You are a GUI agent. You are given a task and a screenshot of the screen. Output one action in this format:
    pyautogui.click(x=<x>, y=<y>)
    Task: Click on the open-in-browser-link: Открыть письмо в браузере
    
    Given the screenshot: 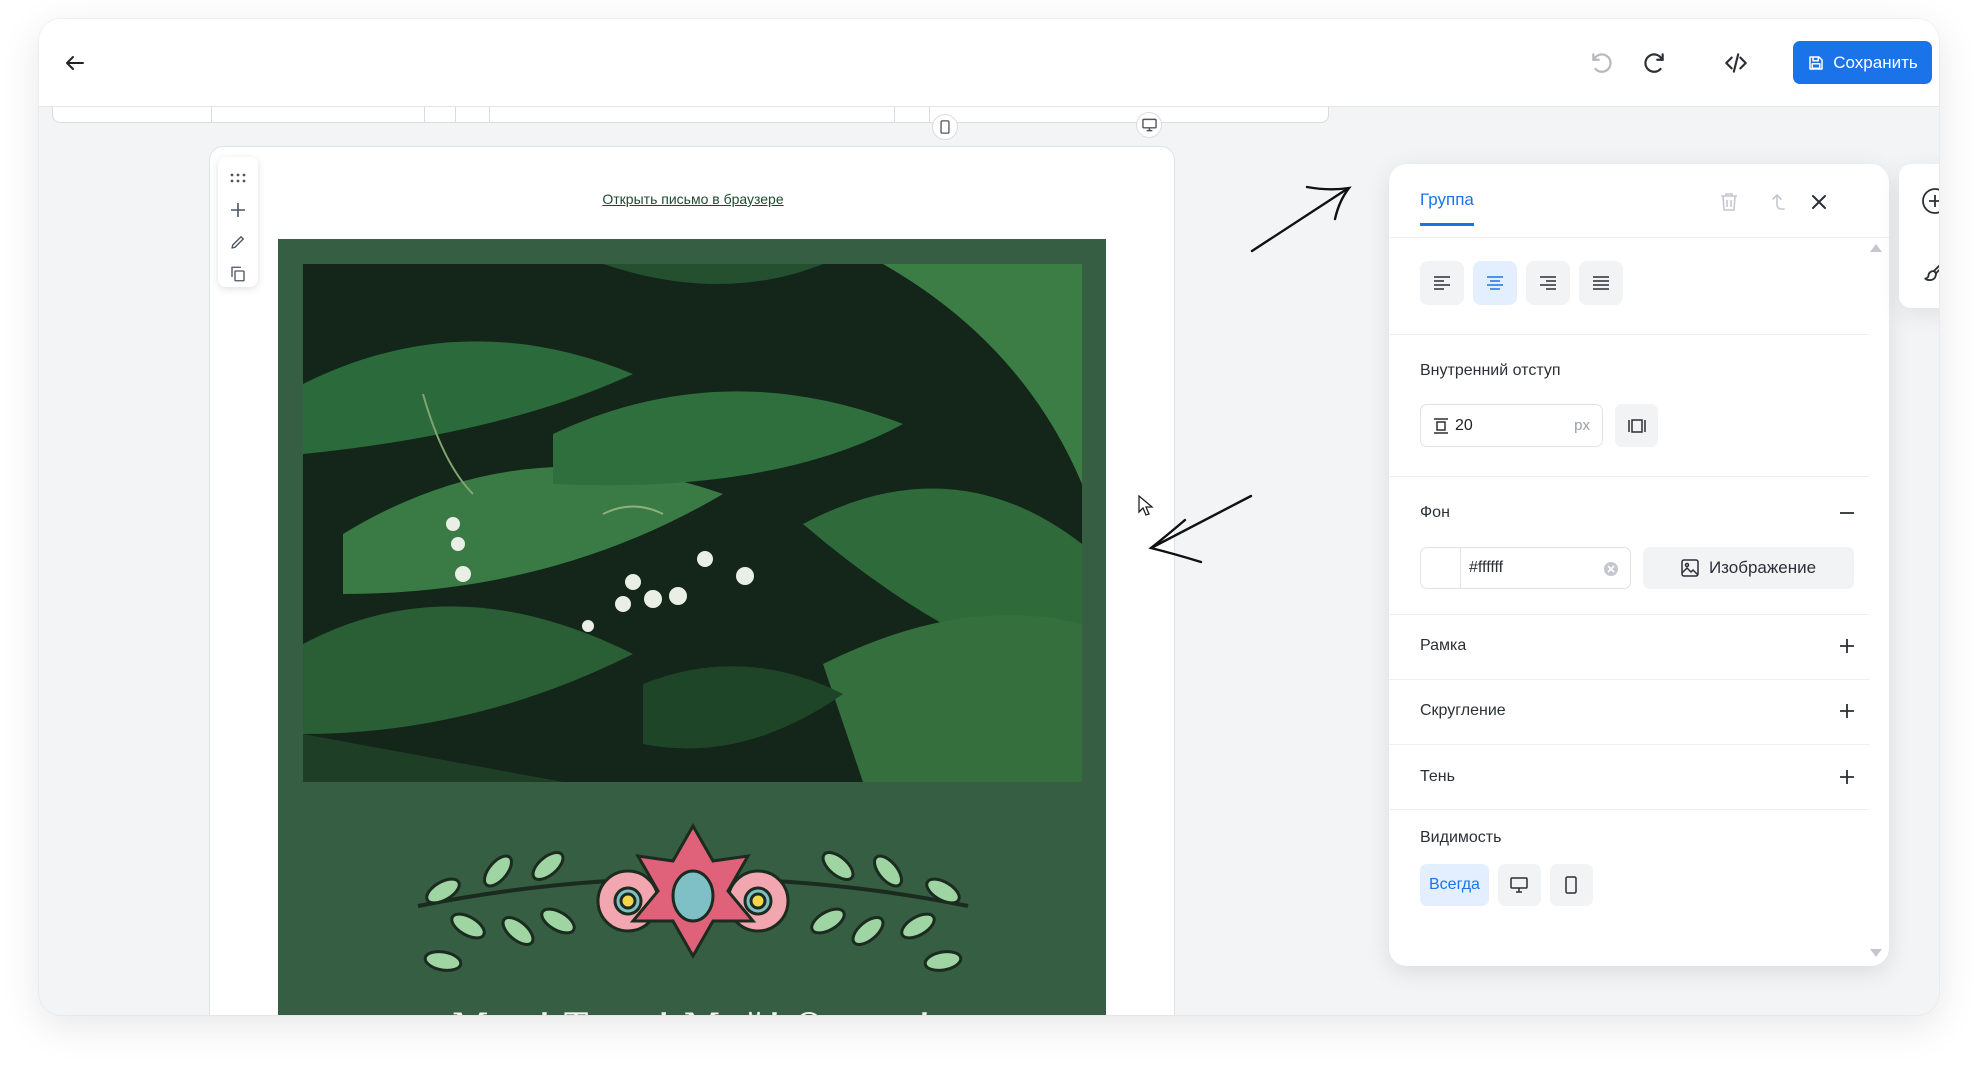 What is the action you would take?
    pyautogui.click(x=693, y=199)
    